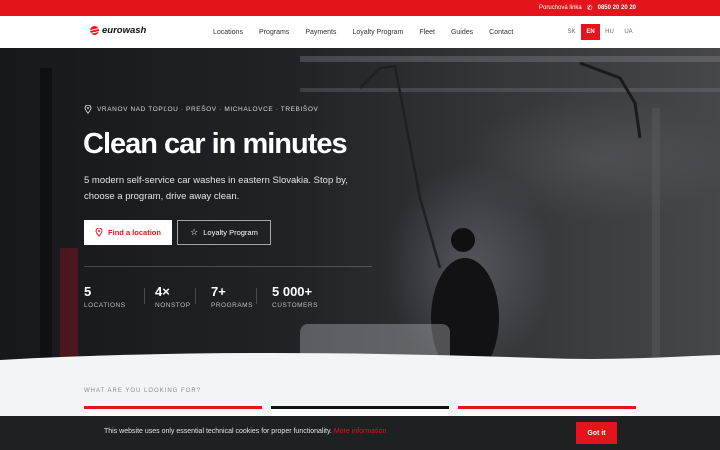  I want to click on stat-nonstop: 4× NONSTOP, so click(170, 296).